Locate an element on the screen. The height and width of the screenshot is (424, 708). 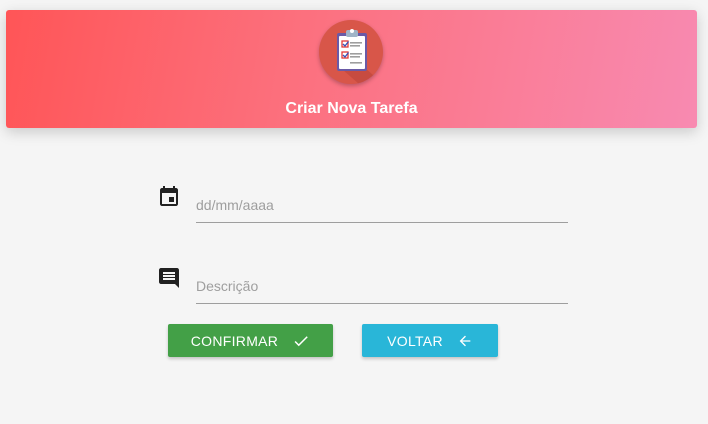
date-input is located at coordinates (382, 209).